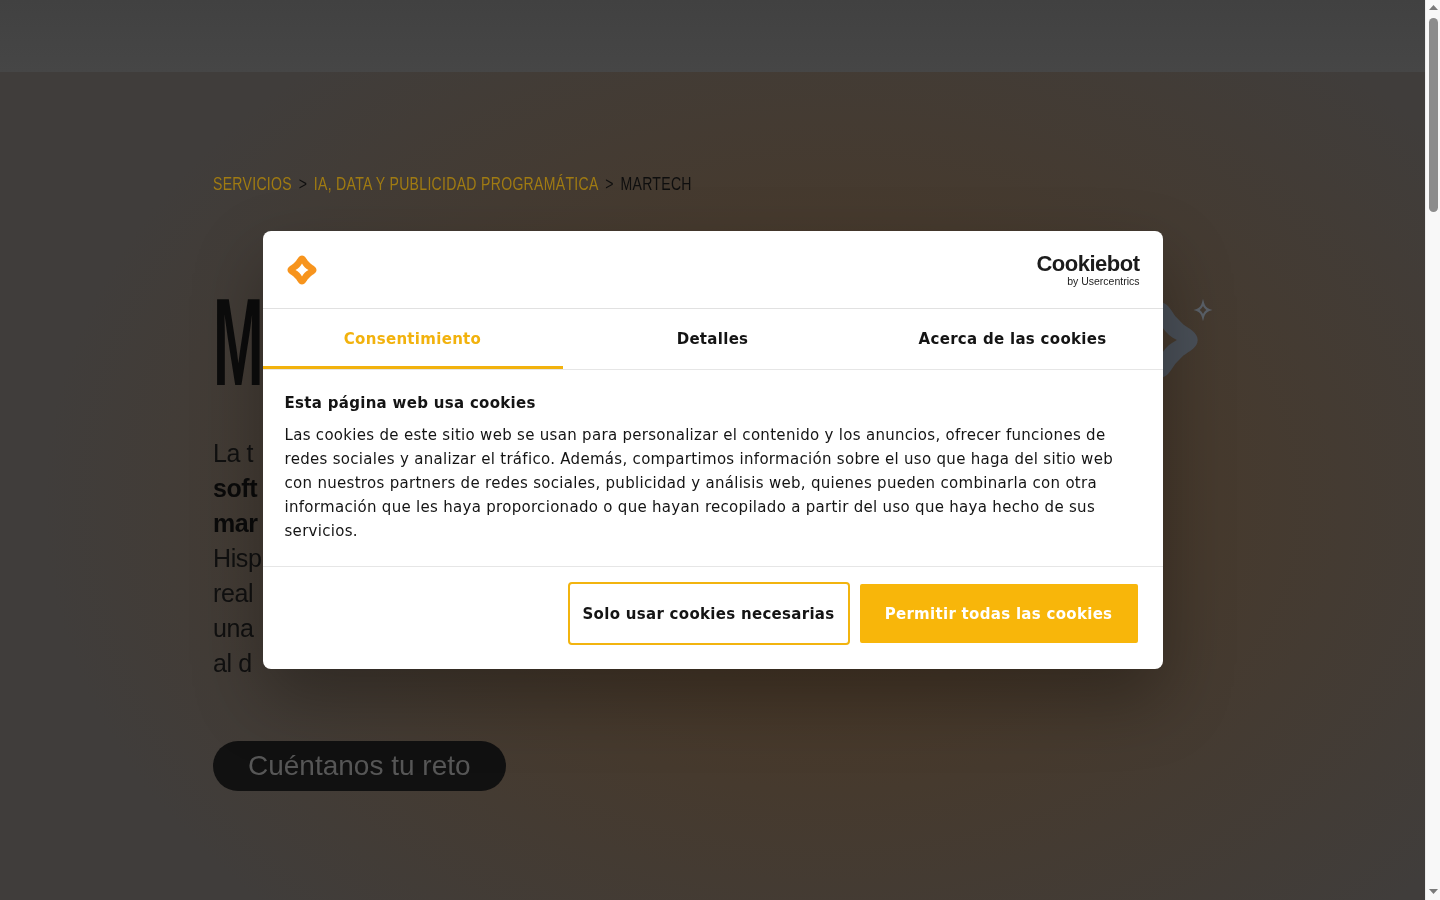  Describe the element at coordinates (656, 184) in the screenshot. I see `breadcrumb-current: MARTECH` at that location.